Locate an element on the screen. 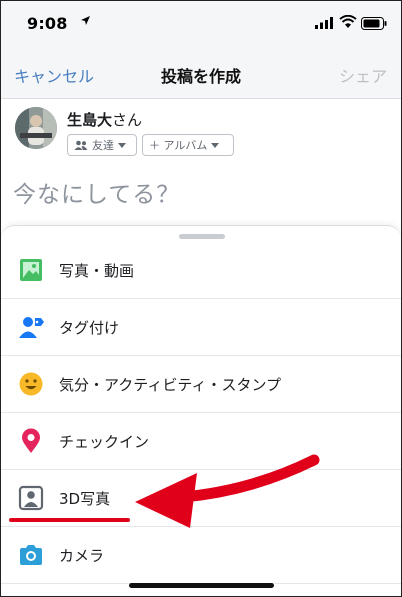 The width and height of the screenshot is (402, 597). check-in-pin-icon is located at coordinates (31, 440).